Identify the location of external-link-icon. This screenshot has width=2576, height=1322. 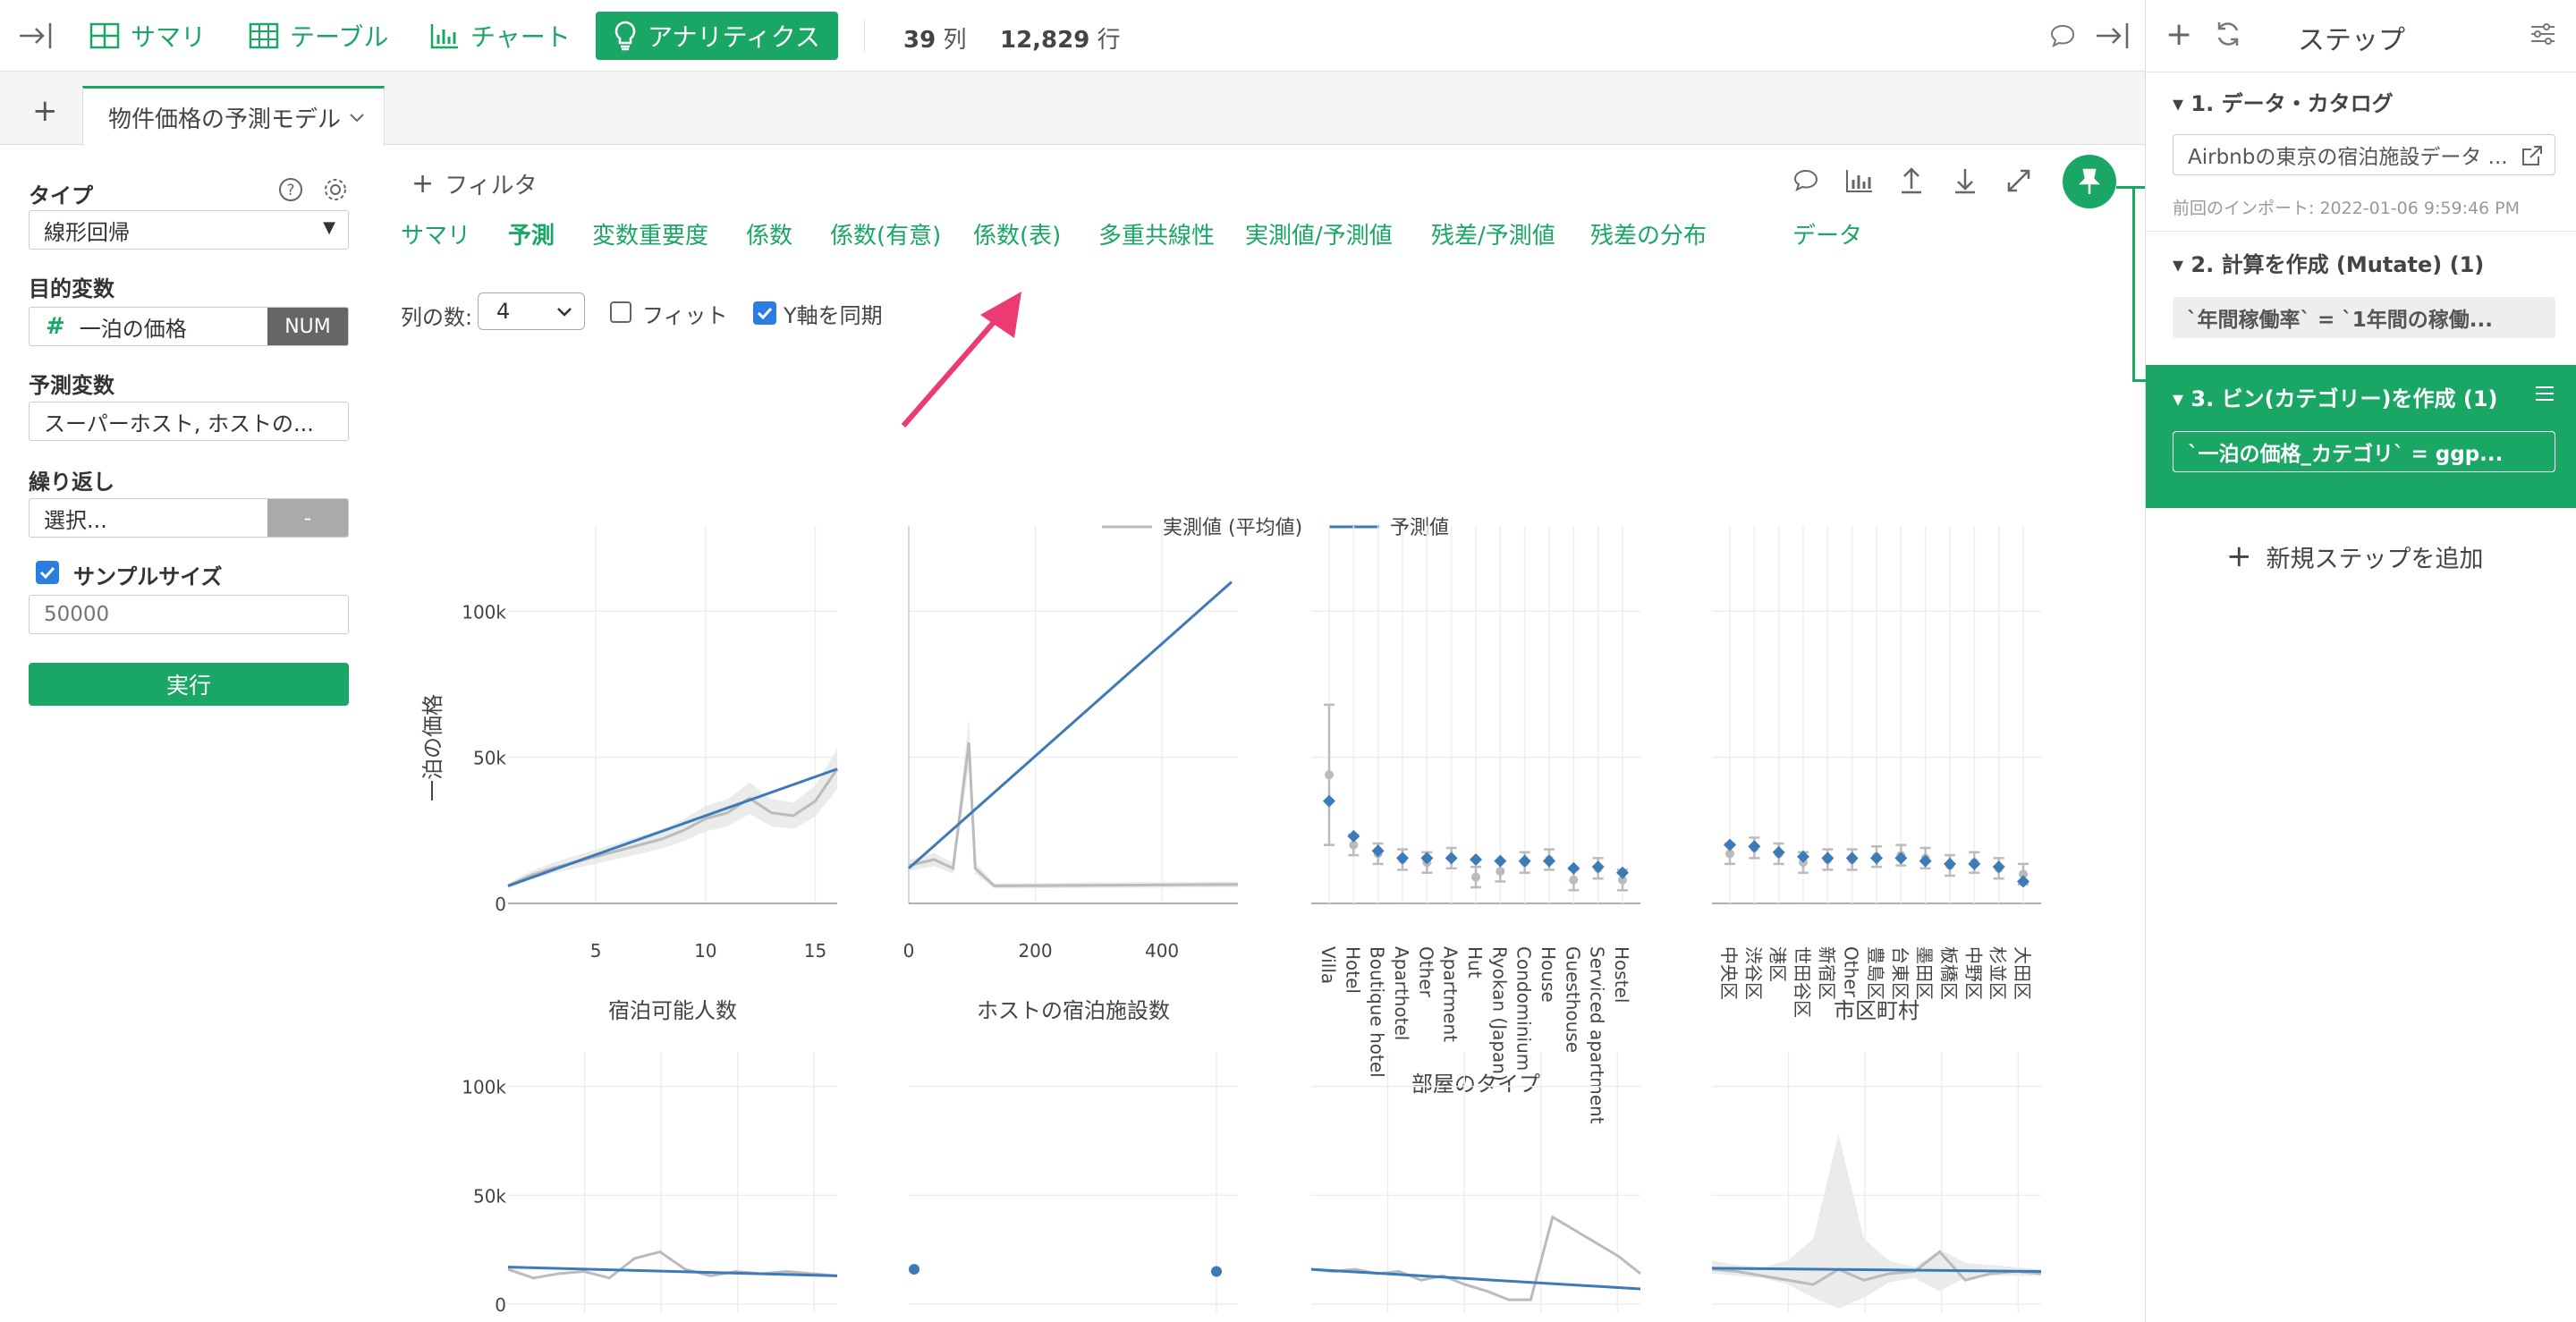
(2532, 155).